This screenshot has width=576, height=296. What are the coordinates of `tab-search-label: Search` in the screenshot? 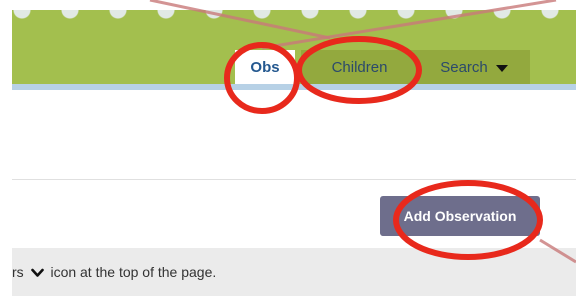 It's located at (464, 67).